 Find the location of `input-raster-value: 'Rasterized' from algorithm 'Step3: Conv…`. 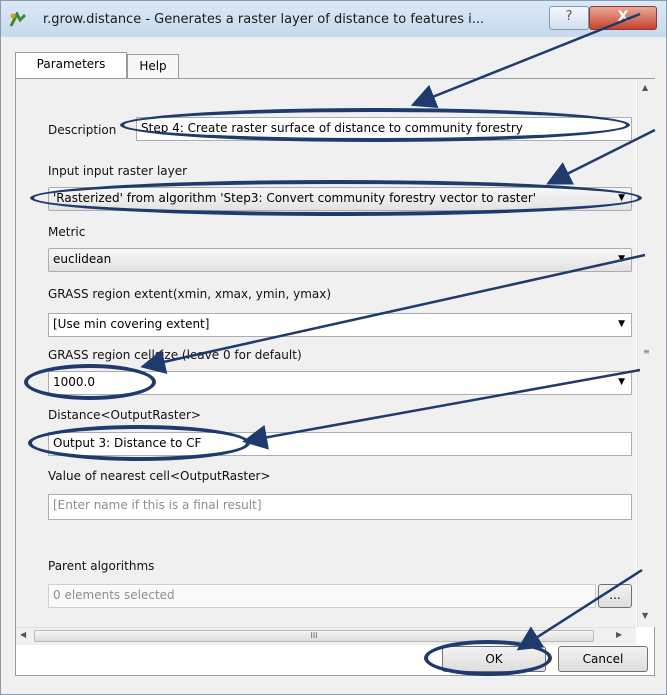

input-raster-value: 'Rasterized' from algorithm 'Step3: Conv… is located at coordinates (295, 198).